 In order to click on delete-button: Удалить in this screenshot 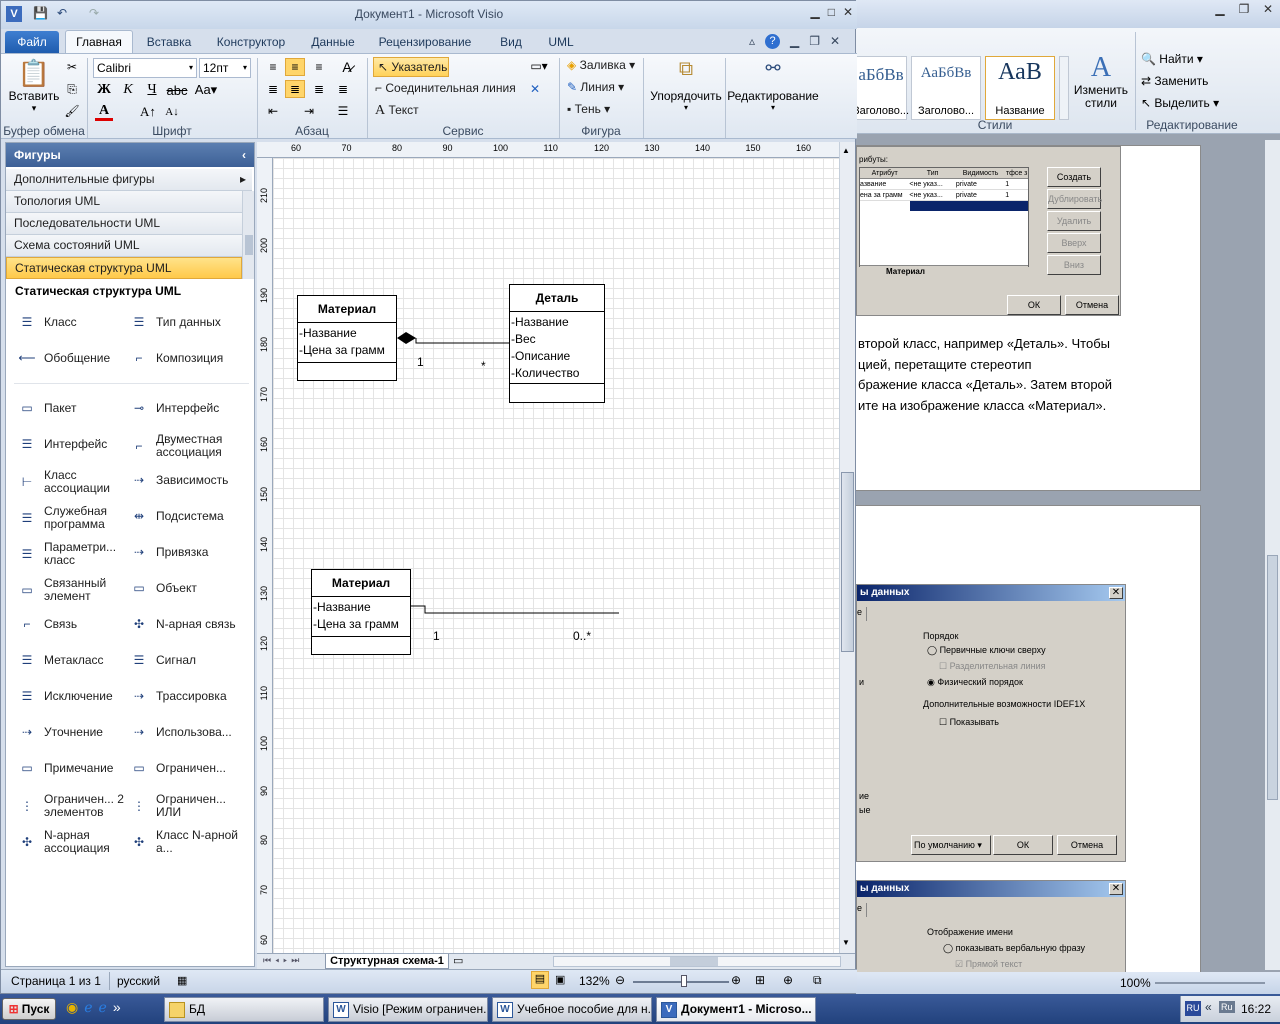, I will do `click(1074, 221)`.